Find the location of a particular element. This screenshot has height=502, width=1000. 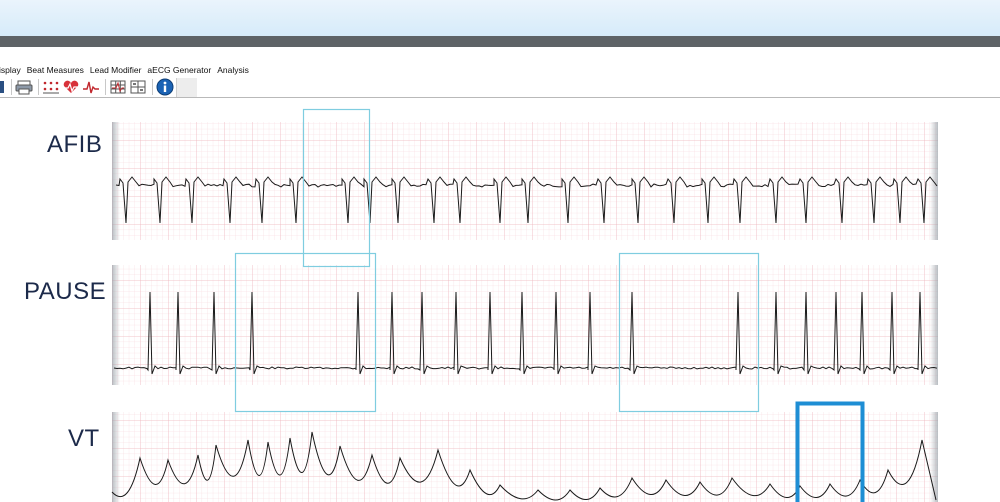

pause-edge-left is located at coordinates (116, 325).